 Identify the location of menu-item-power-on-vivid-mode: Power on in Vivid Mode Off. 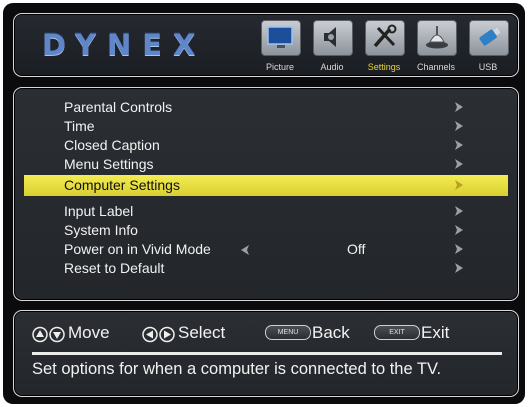
(266, 249).